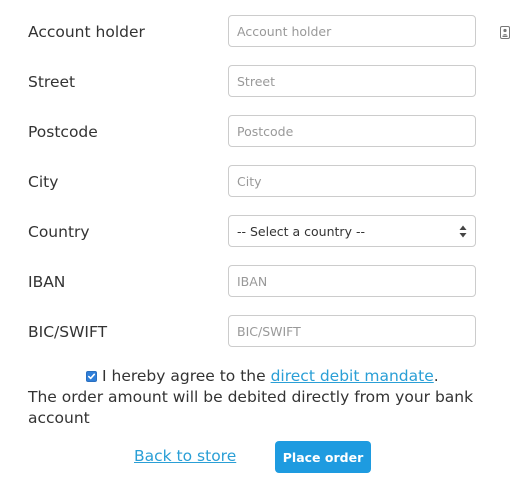 This screenshot has width=518, height=496. What do you see at coordinates (436, 376) in the screenshot?
I see `agreement-suffix: .` at bounding box center [436, 376].